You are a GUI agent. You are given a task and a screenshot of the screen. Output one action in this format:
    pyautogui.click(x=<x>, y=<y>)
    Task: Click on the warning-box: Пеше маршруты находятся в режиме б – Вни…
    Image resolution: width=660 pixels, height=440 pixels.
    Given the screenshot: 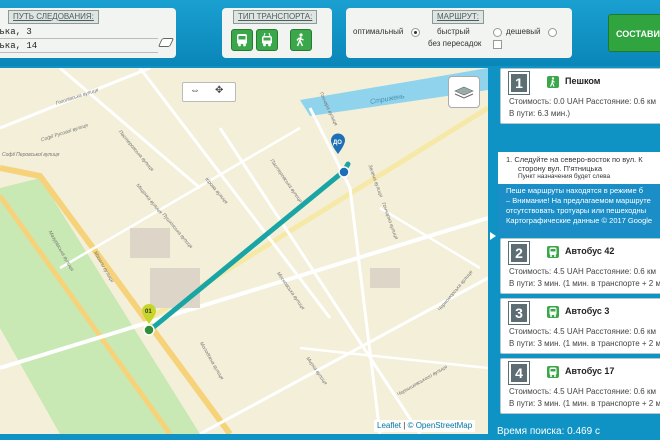 What is the action you would take?
    pyautogui.click(x=579, y=210)
    